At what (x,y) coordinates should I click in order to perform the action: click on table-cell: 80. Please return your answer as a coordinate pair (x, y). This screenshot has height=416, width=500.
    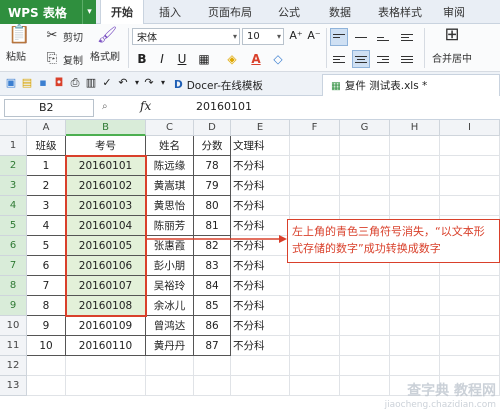
    Looking at the image, I should click on (212, 206).